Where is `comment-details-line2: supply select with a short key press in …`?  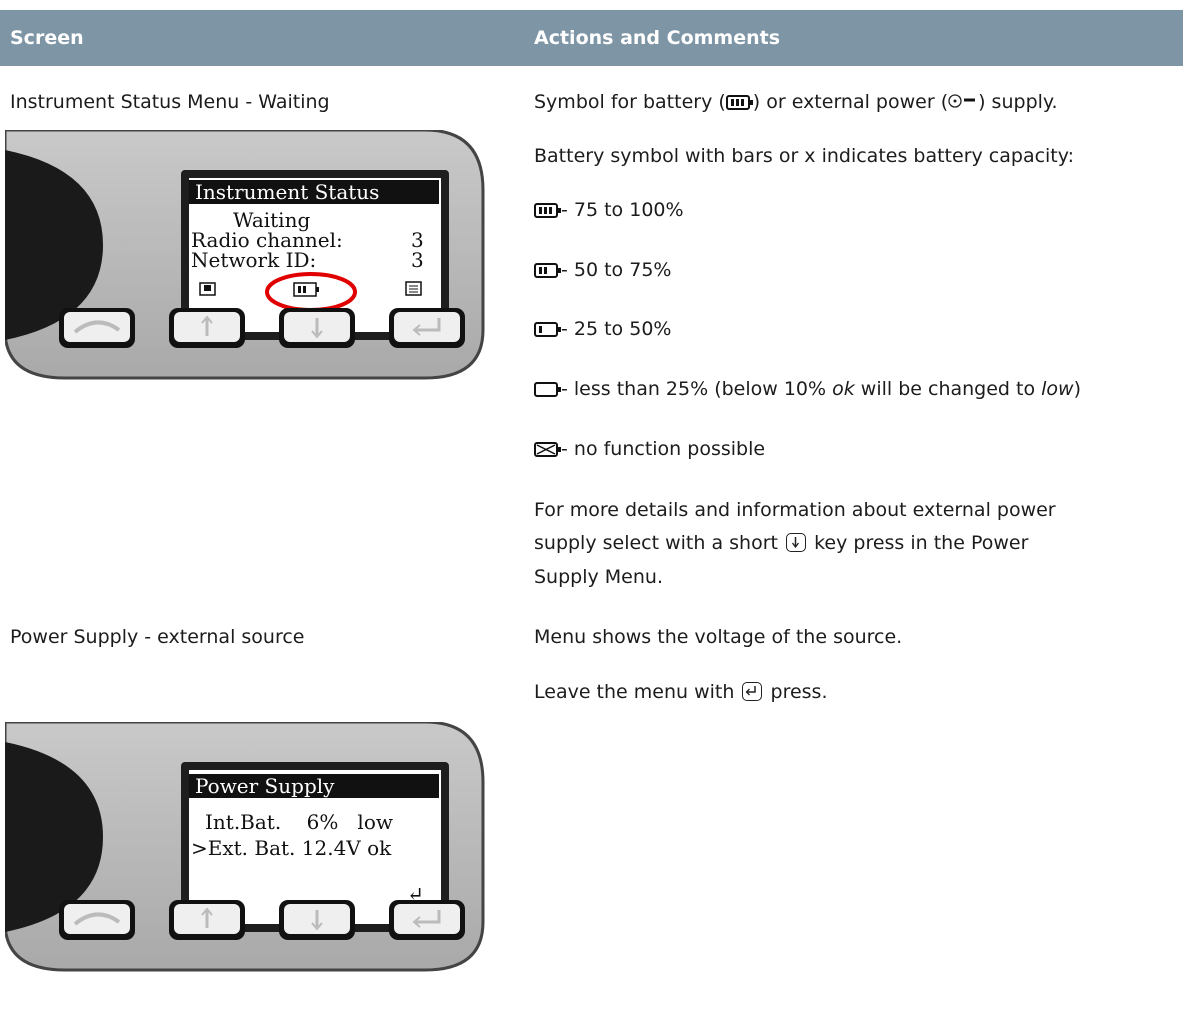 comment-details-line2: supply select with a short key press in … is located at coordinates (781, 543).